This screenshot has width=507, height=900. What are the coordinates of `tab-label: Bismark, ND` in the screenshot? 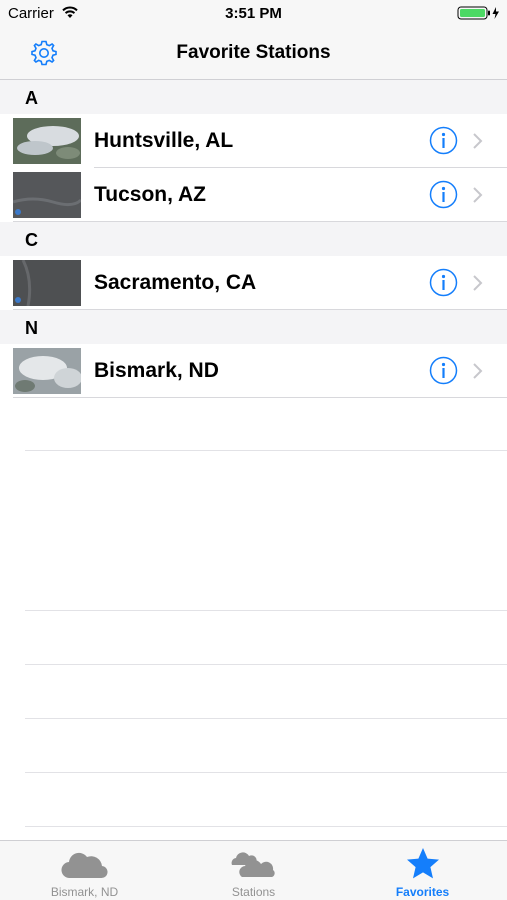 It's located at (84, 892).